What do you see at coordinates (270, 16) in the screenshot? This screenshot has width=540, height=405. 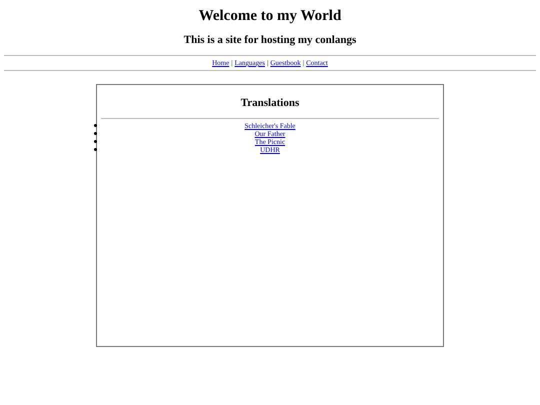 I see `page-title: Welcome to my World` at bounding box center [270, 16].